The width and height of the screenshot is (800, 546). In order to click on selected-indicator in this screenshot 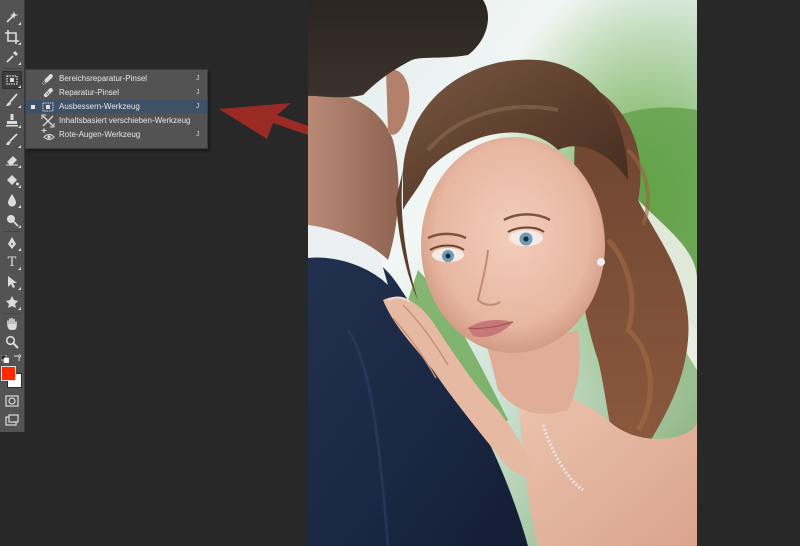, I will do `click(33, 107)`.